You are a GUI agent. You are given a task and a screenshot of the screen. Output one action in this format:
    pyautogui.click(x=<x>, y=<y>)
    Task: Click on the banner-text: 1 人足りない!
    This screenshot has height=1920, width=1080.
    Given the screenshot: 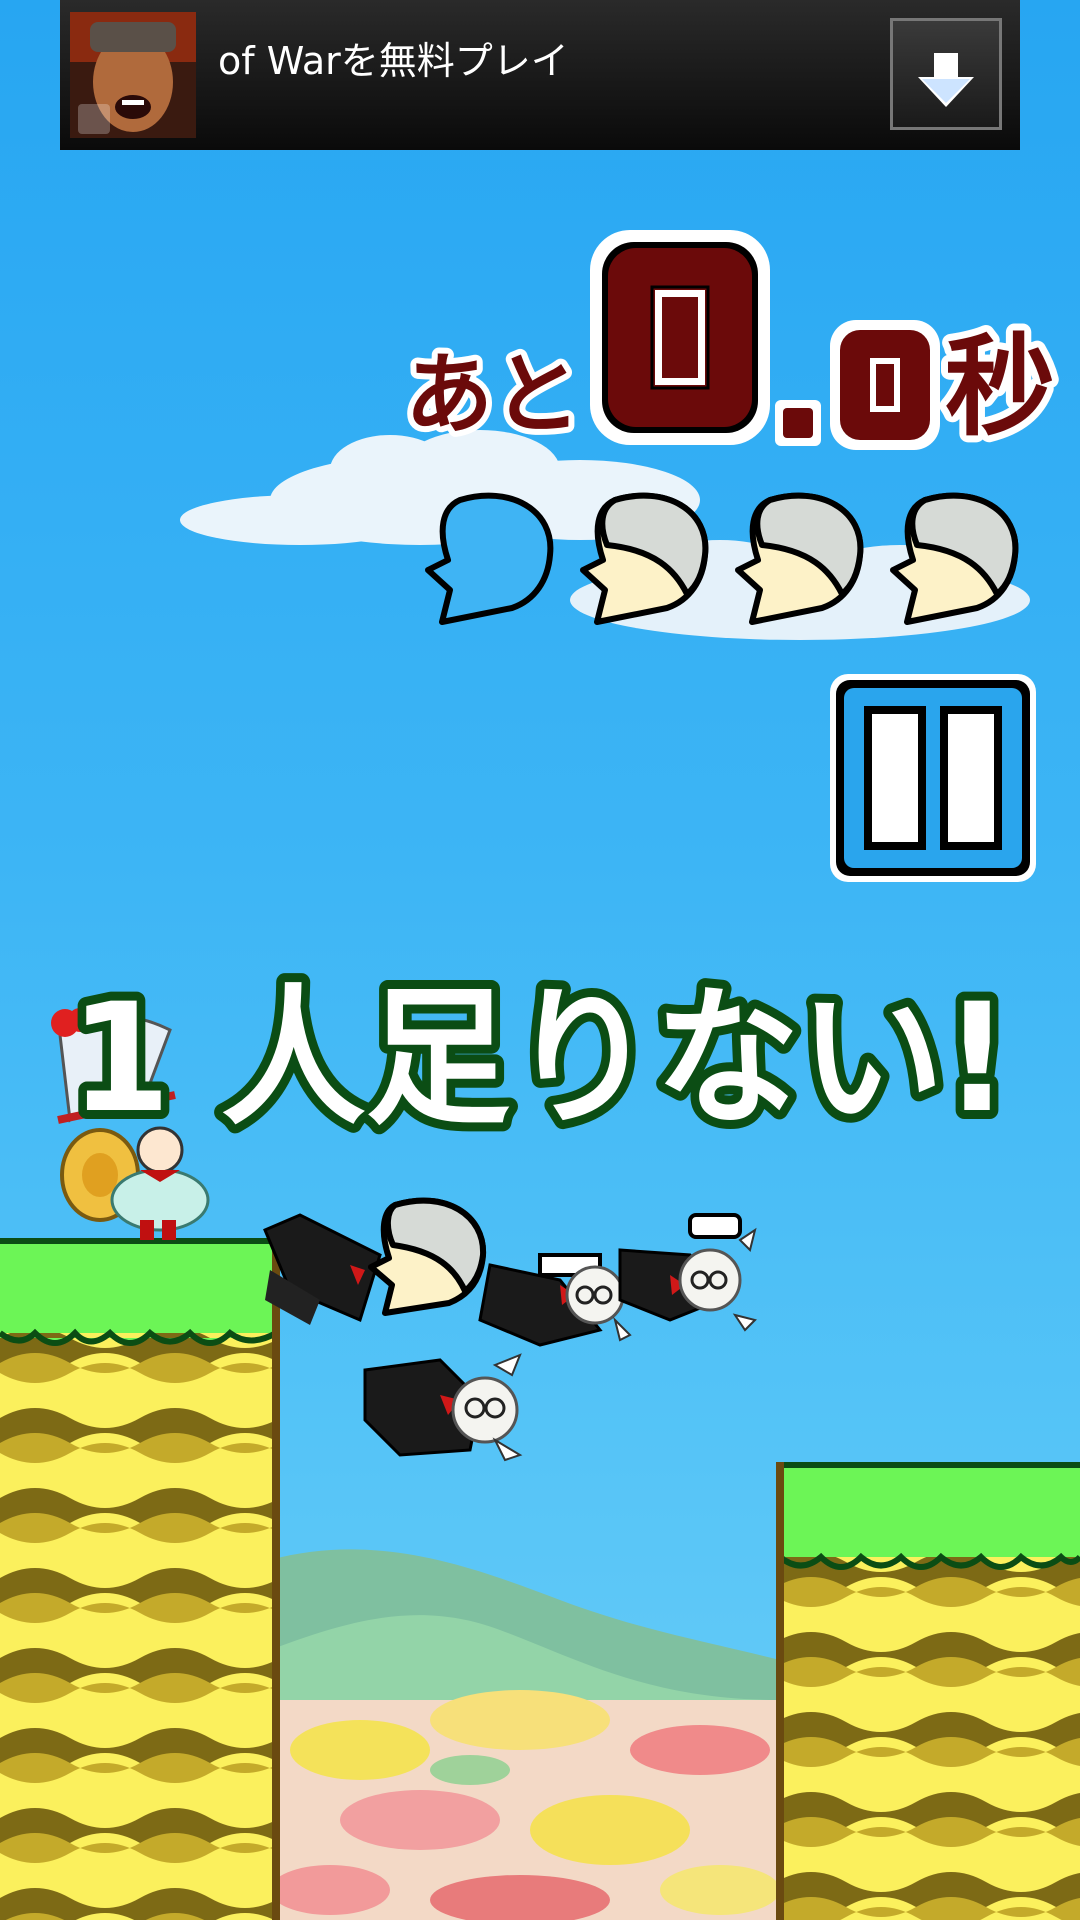 What is the action you would take?
    pyautogui.click(x=540, y=1056)
    